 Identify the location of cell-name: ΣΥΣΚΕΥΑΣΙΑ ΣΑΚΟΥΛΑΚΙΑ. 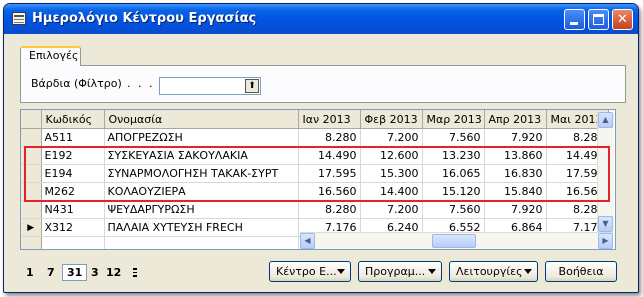
(201, 155).